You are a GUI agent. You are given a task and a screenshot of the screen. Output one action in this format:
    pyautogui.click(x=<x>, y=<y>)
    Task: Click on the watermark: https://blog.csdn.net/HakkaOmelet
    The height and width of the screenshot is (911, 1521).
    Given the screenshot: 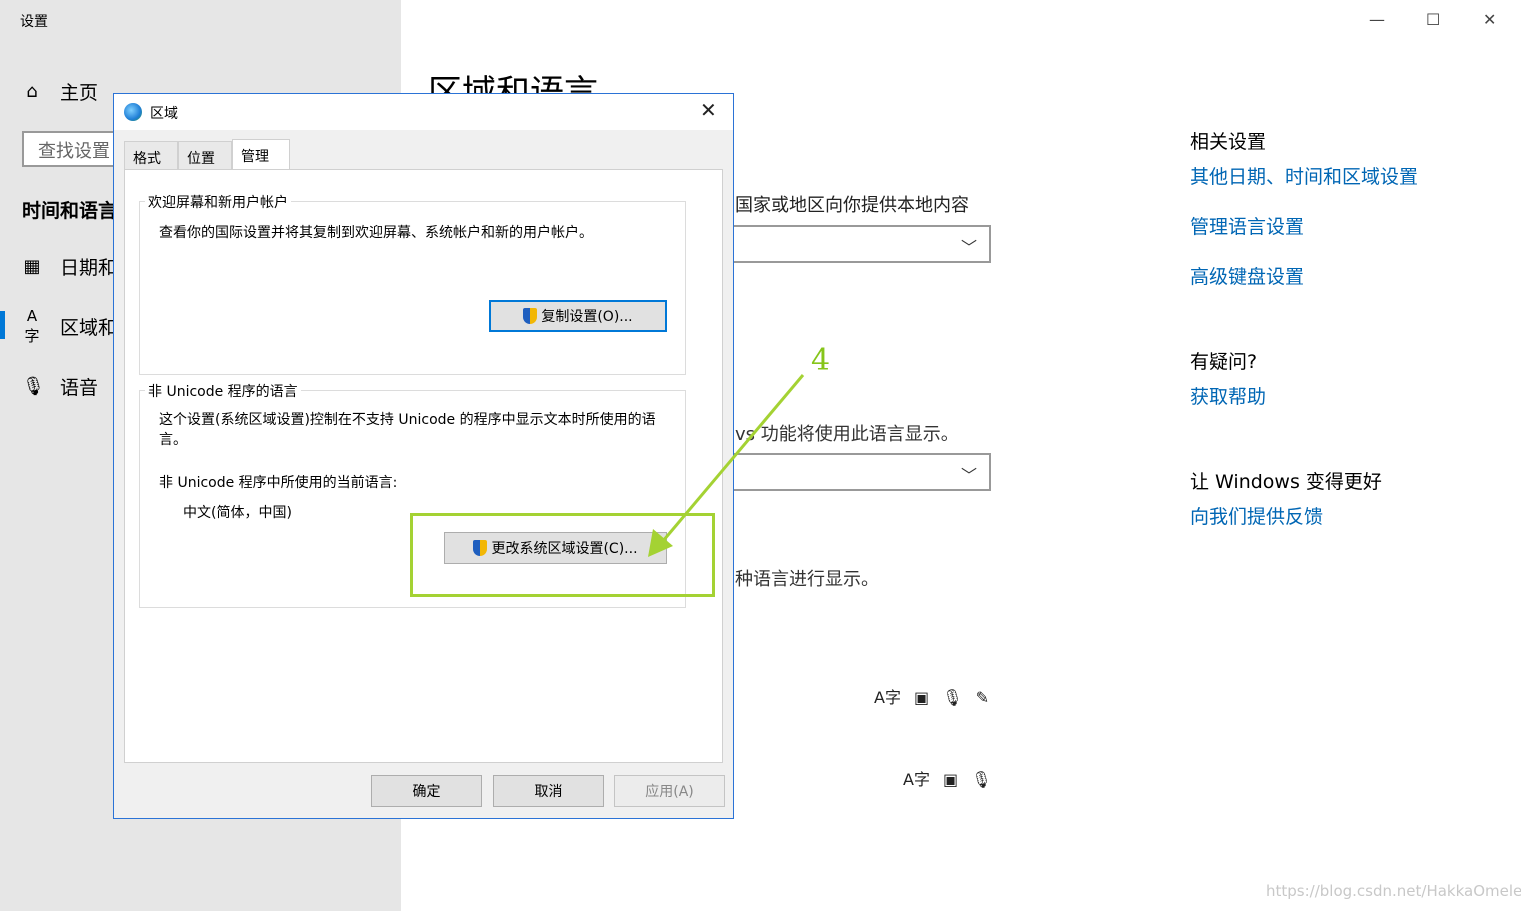 What is the action you would take?
    pyautogui.click(x=1393, y=891)
    